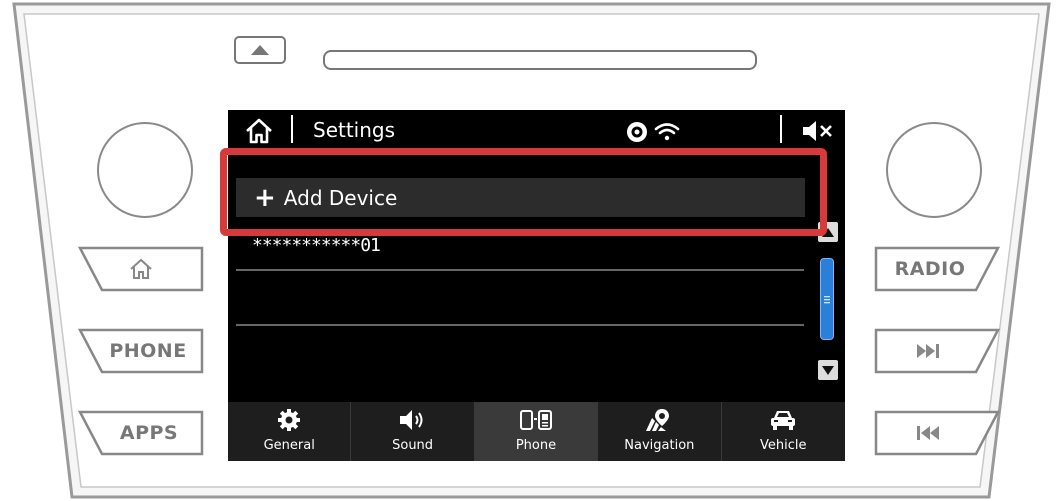  What do you see at coordinates (148, 351) in the screenshot?
I see `phone-hard-button-label: PHONE` at bounding box center [148, 351].